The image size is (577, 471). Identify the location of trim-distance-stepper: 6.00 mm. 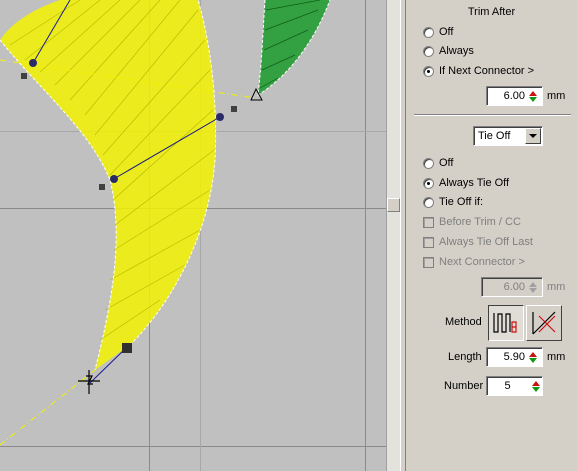
(525, 96).